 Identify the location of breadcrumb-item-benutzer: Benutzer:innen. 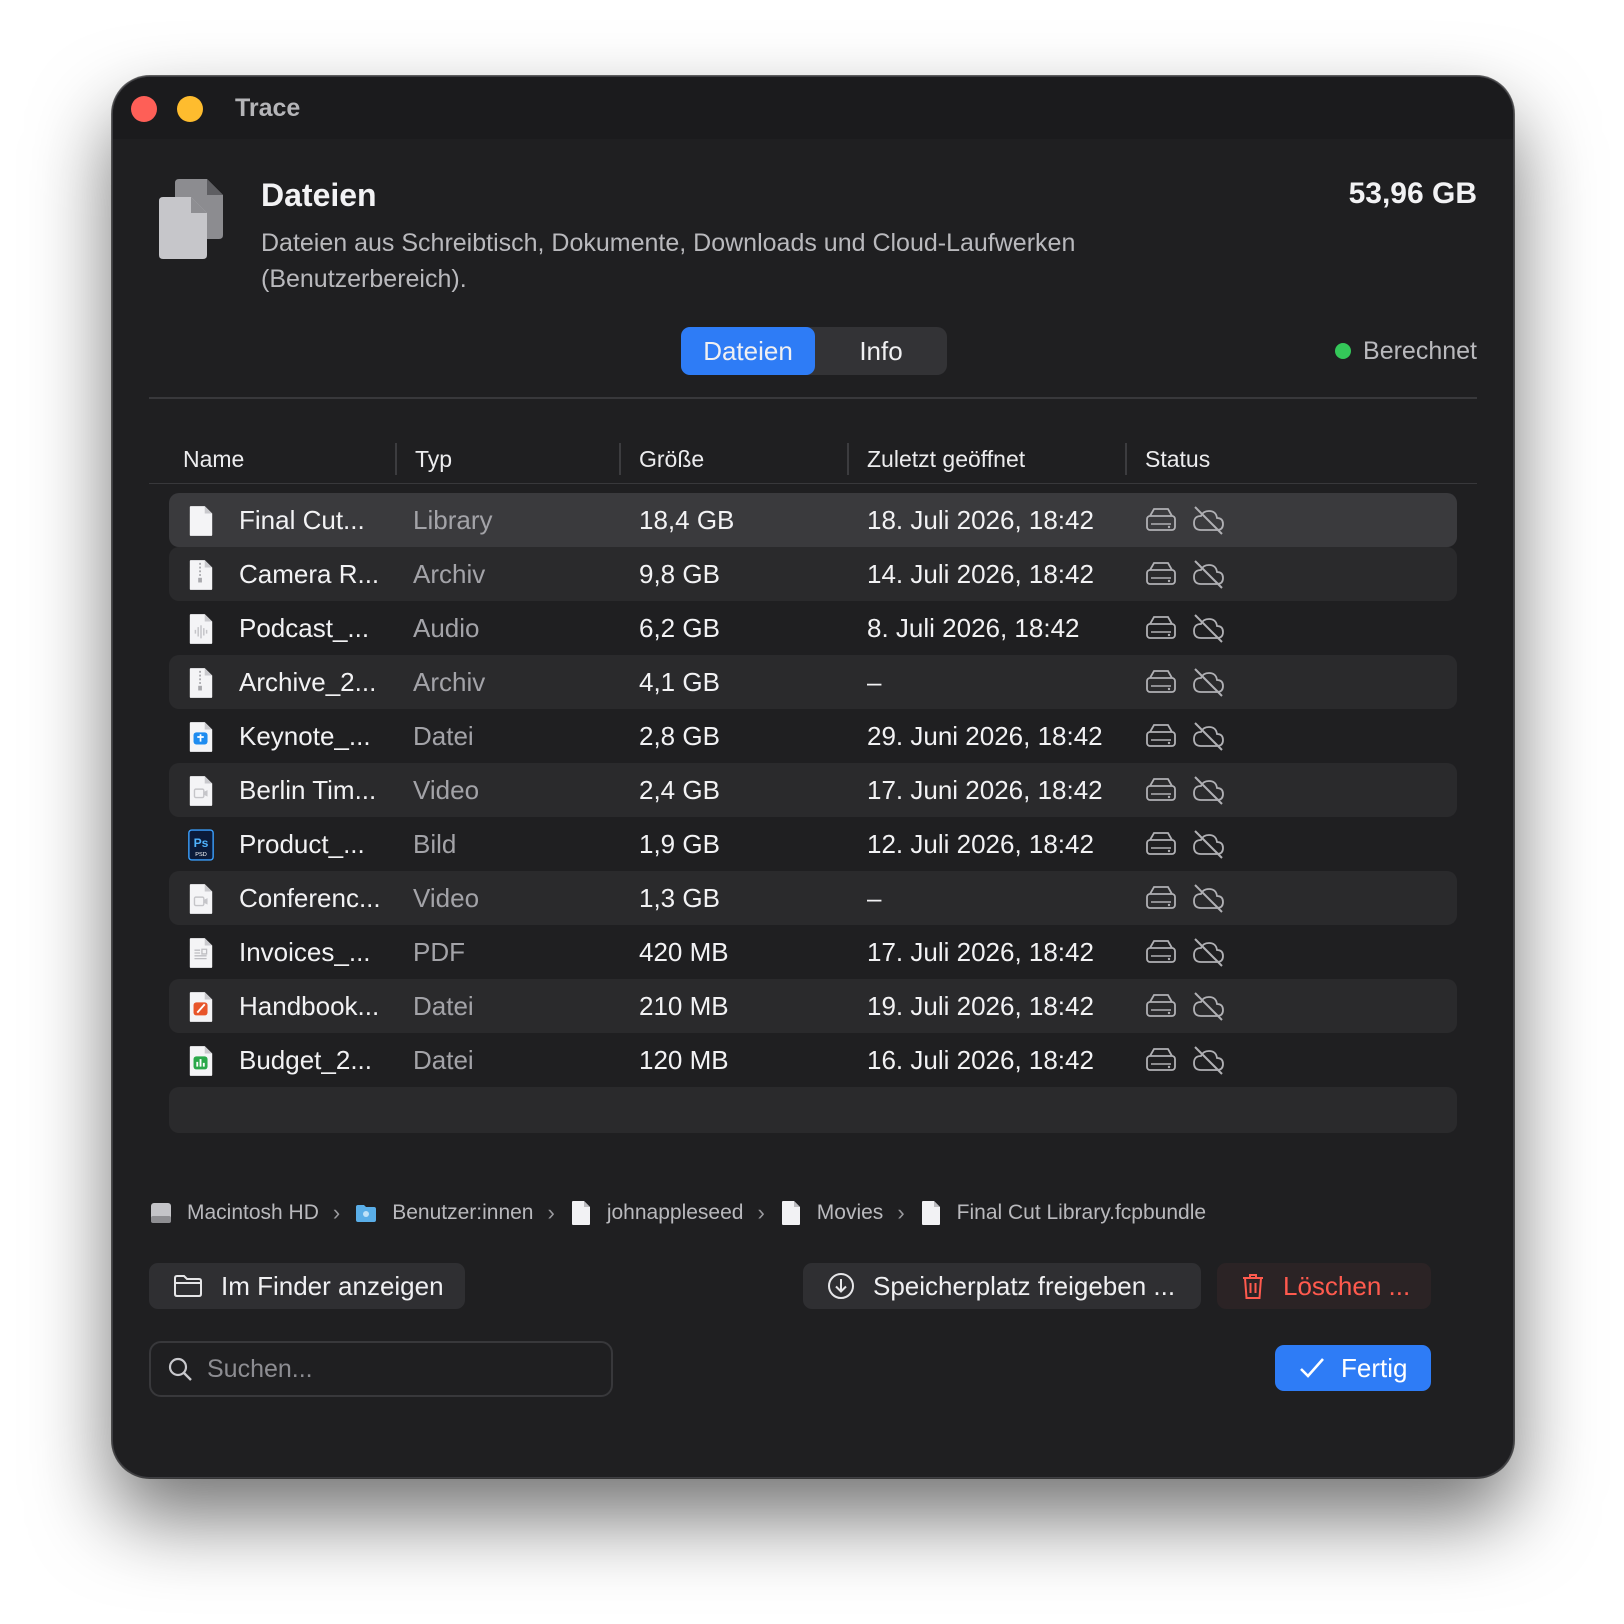
(444, 1213).